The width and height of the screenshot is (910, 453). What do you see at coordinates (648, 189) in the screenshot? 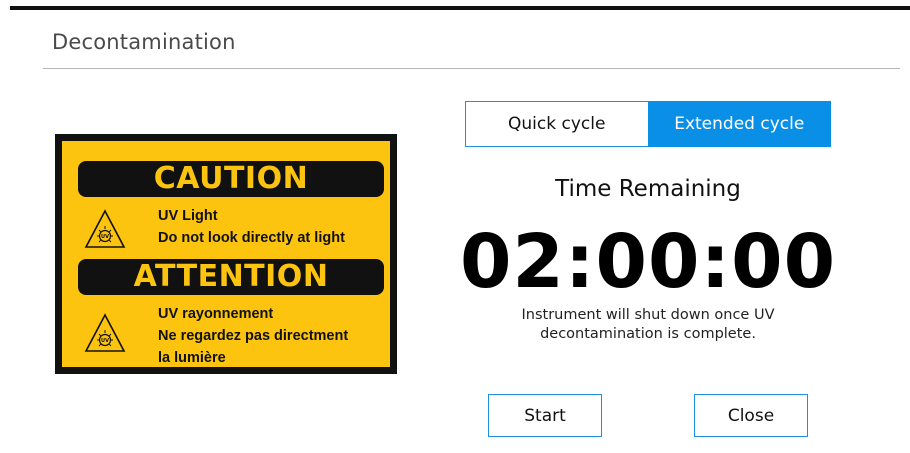
I see `time-remaining-label: Time Remaining` at bounding box center [648, 189].